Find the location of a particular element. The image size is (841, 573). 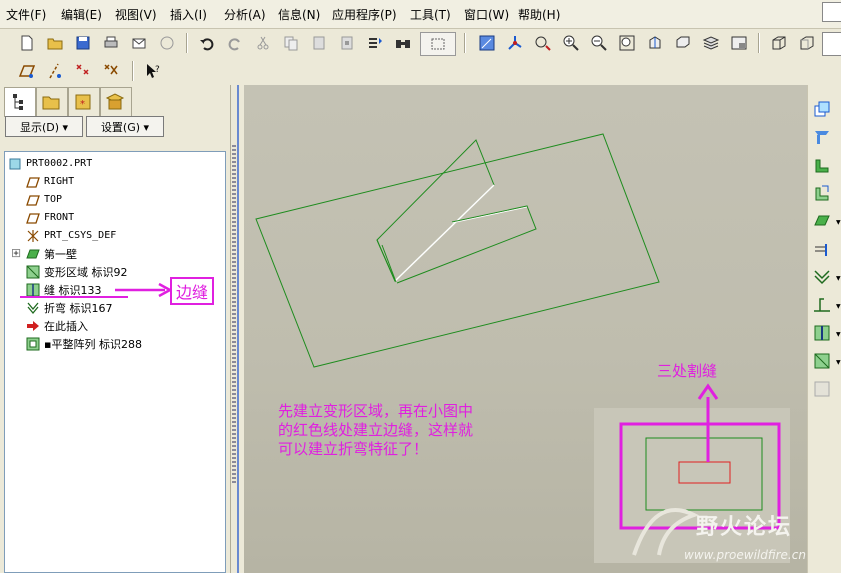

regenerate-button is located at coordinates (375, 43).